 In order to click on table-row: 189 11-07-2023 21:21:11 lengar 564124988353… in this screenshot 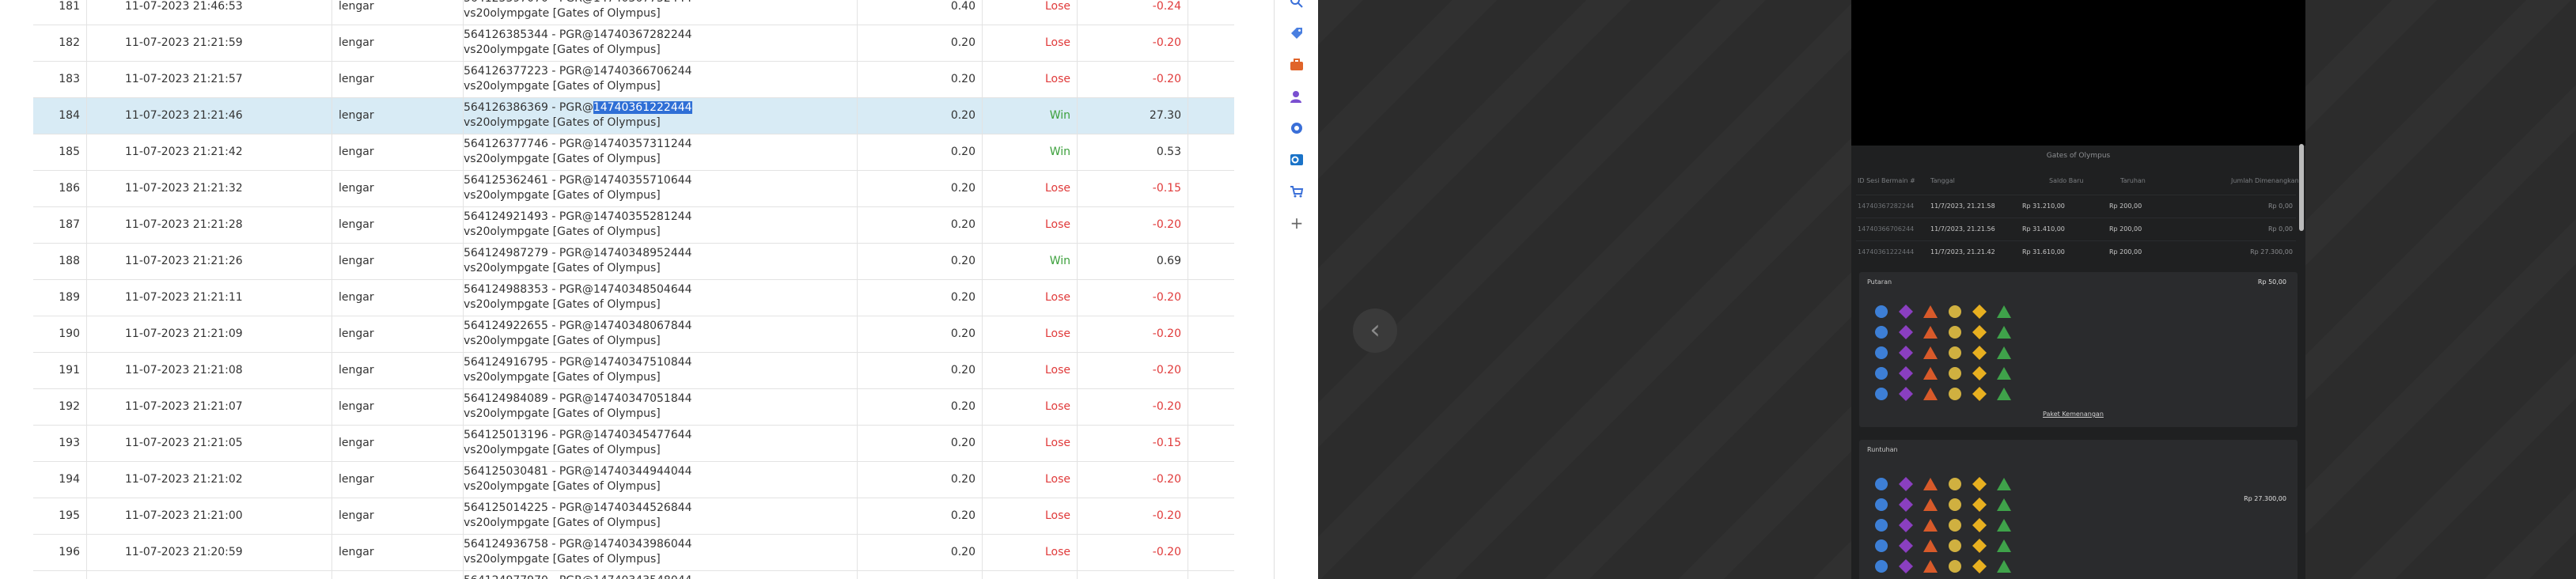, I will do `click(633, 298)`.